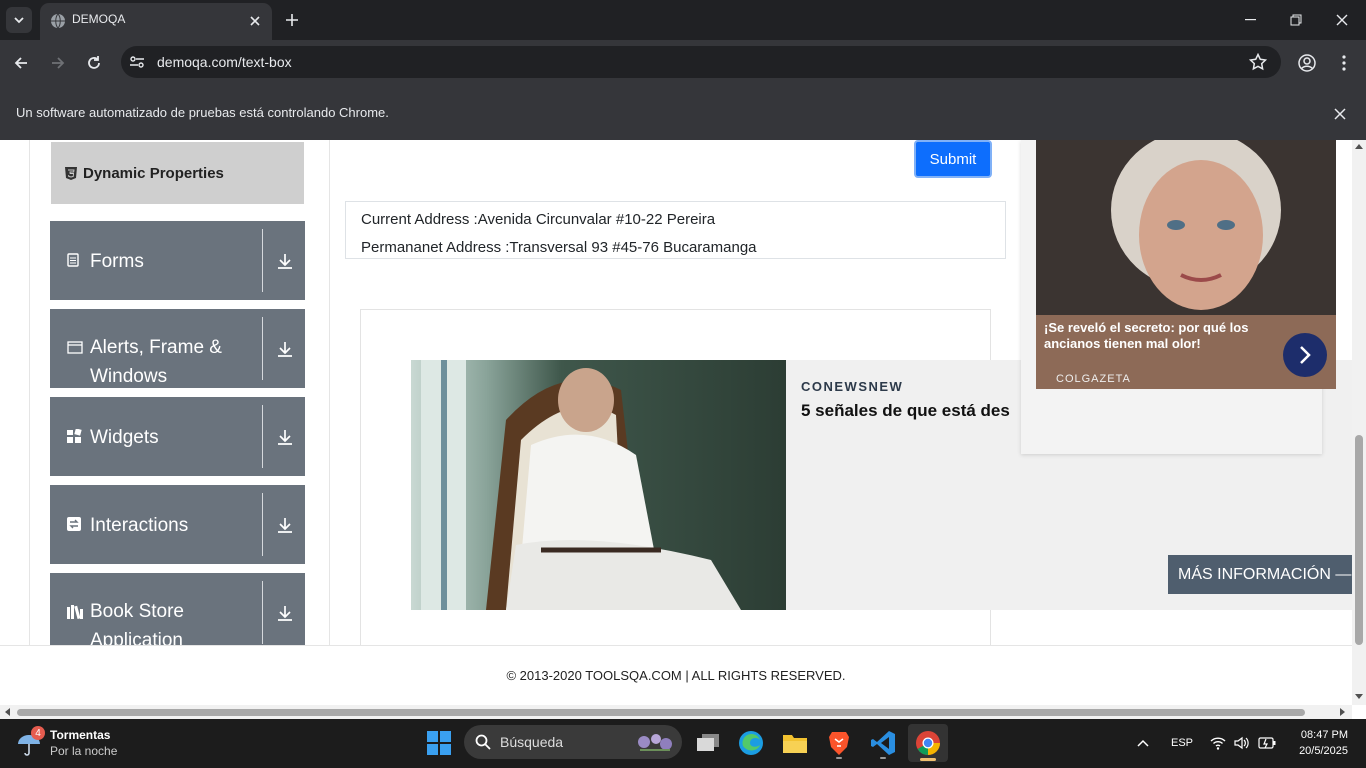 This screenshot has width=1366, height=768. Describe the element at coordinates (58, 21) in the screenshot. I see `globe-icon` at that location.